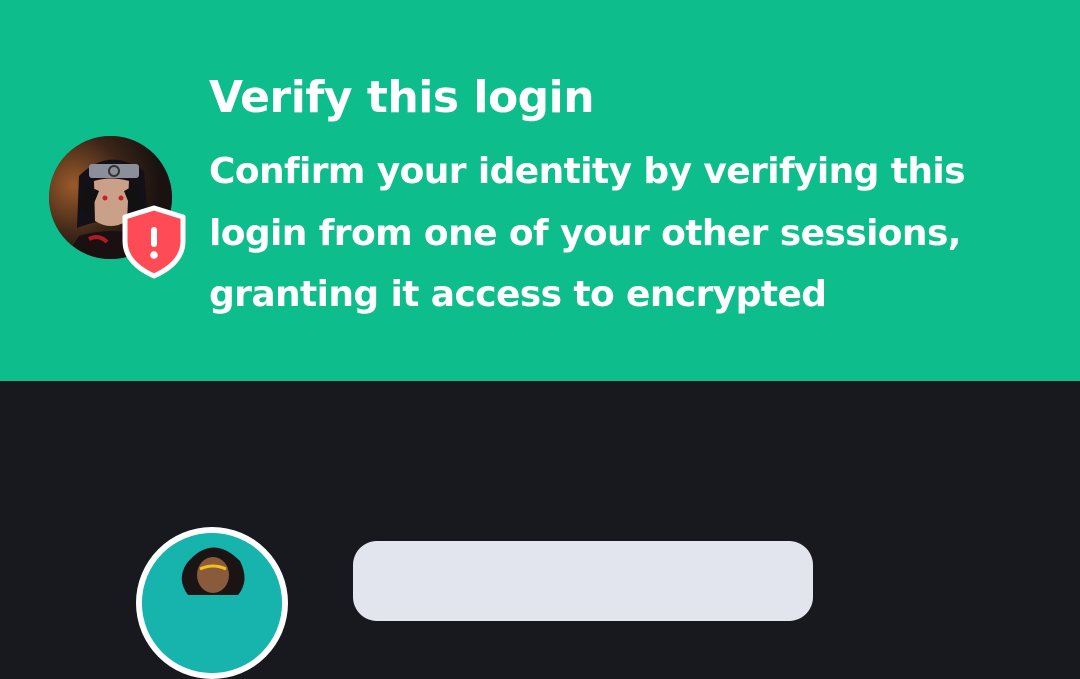  I want to click on banner-description-line: login from one of your other sessions,, so click(585, 233).